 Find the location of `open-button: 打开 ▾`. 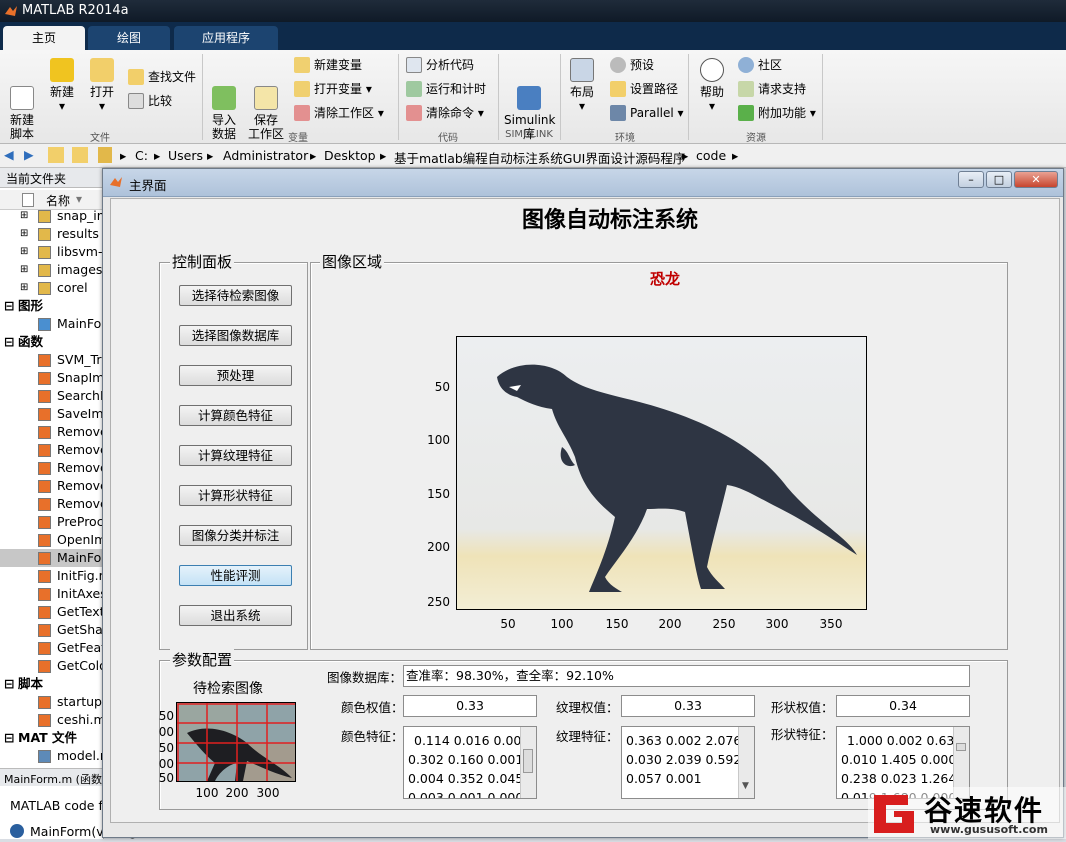

open-button: 打开 ▾ is located at coordinates (102, 85).